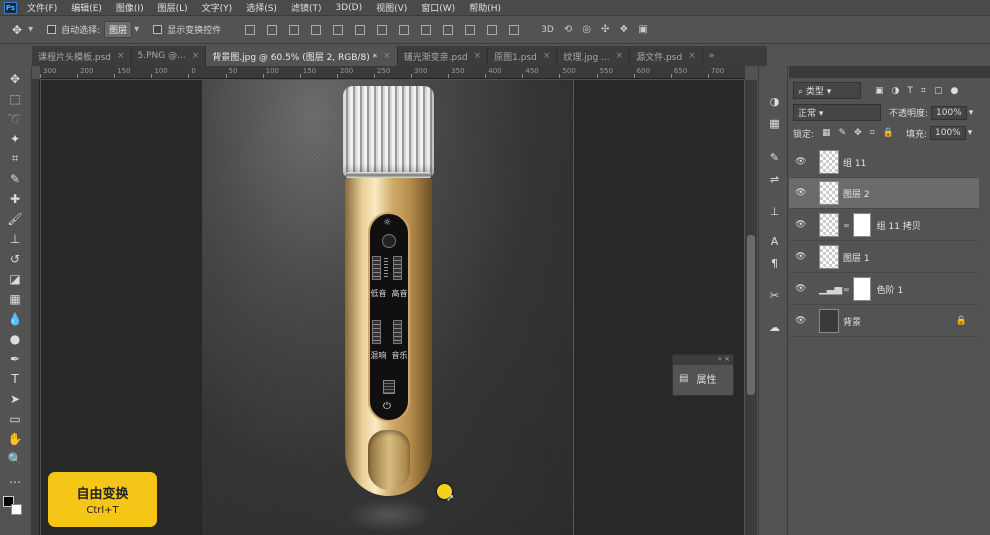 This screenshot has height=535, width=990. I want to click on zoom-icon: 🔍, so click(15, 458).